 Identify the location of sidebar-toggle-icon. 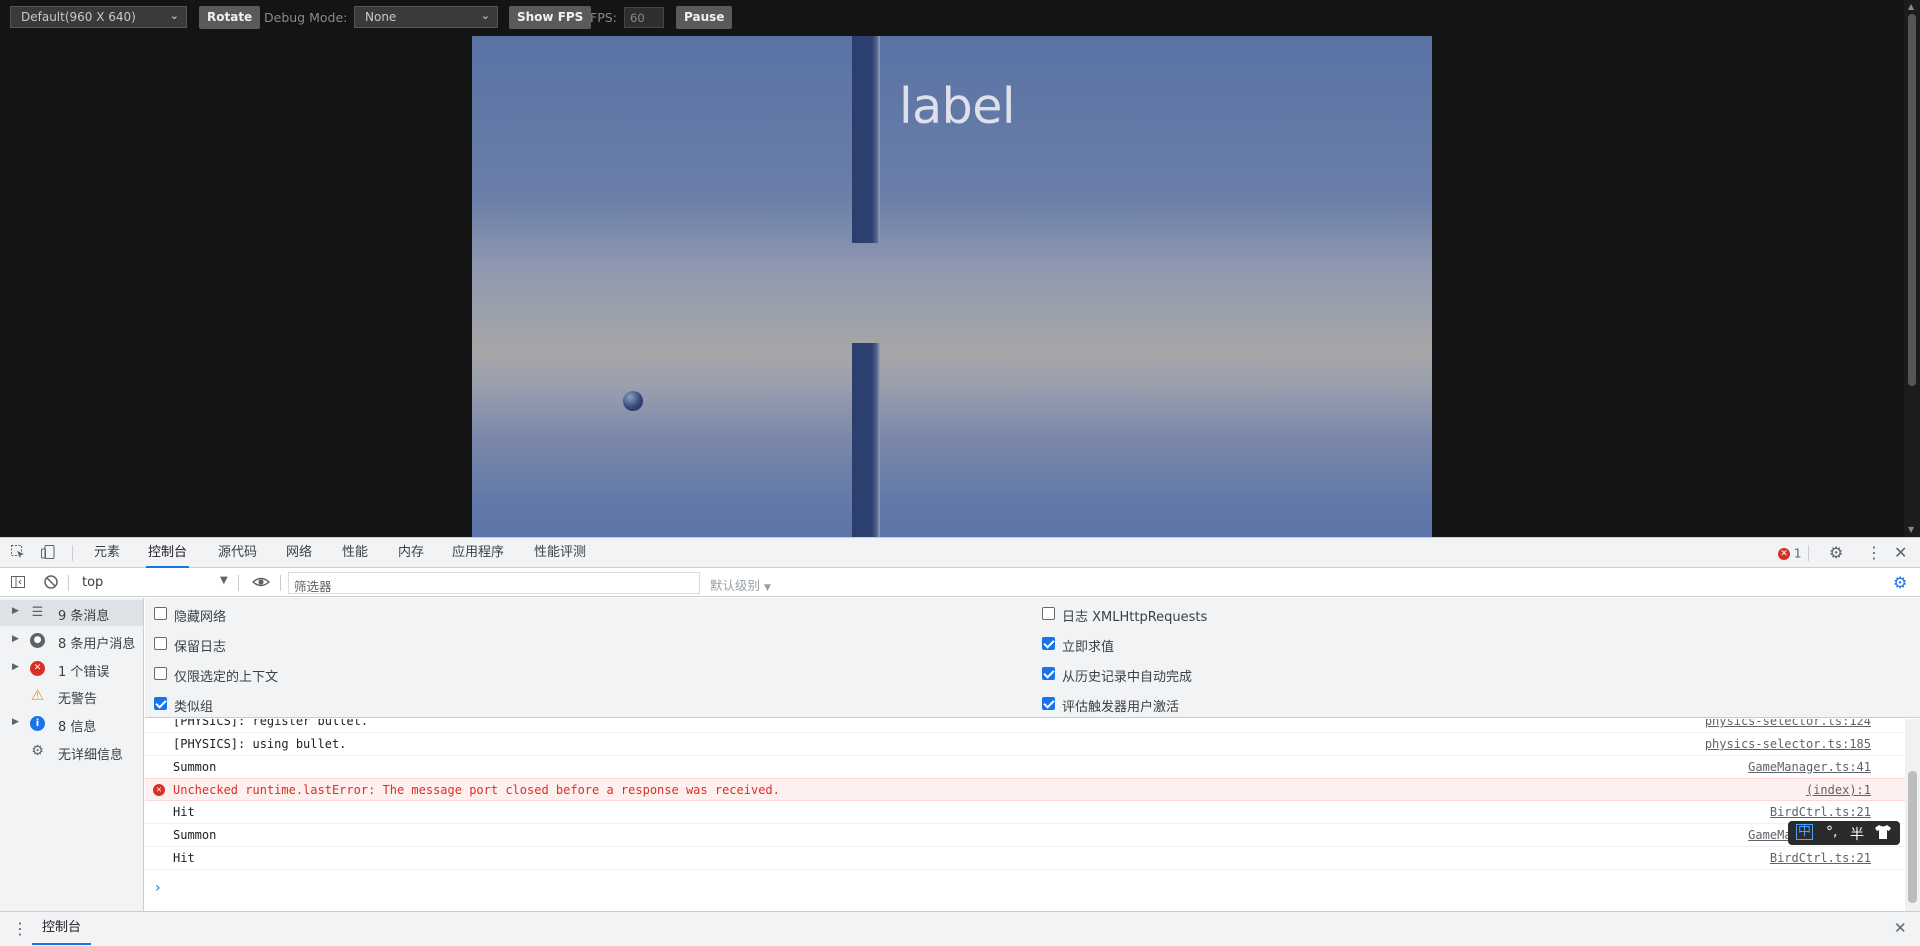
(18, 584).